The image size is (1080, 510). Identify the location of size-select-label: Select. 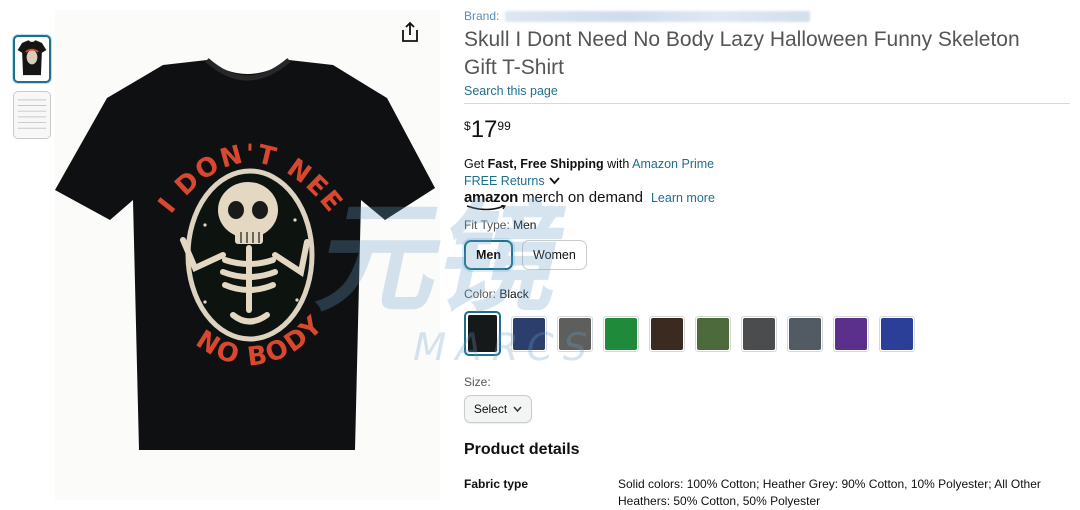
(490, 409).